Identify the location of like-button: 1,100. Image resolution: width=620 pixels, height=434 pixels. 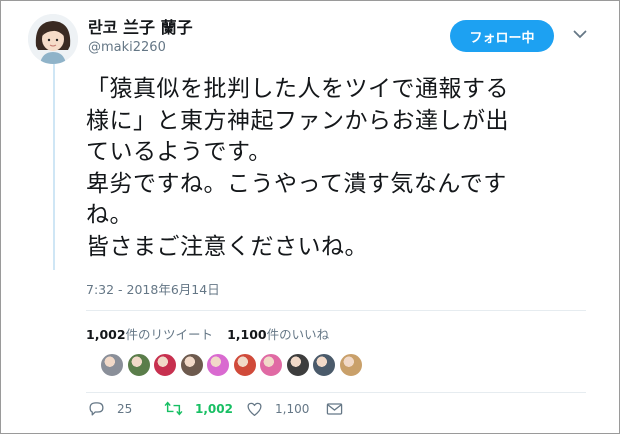
(286, 409).